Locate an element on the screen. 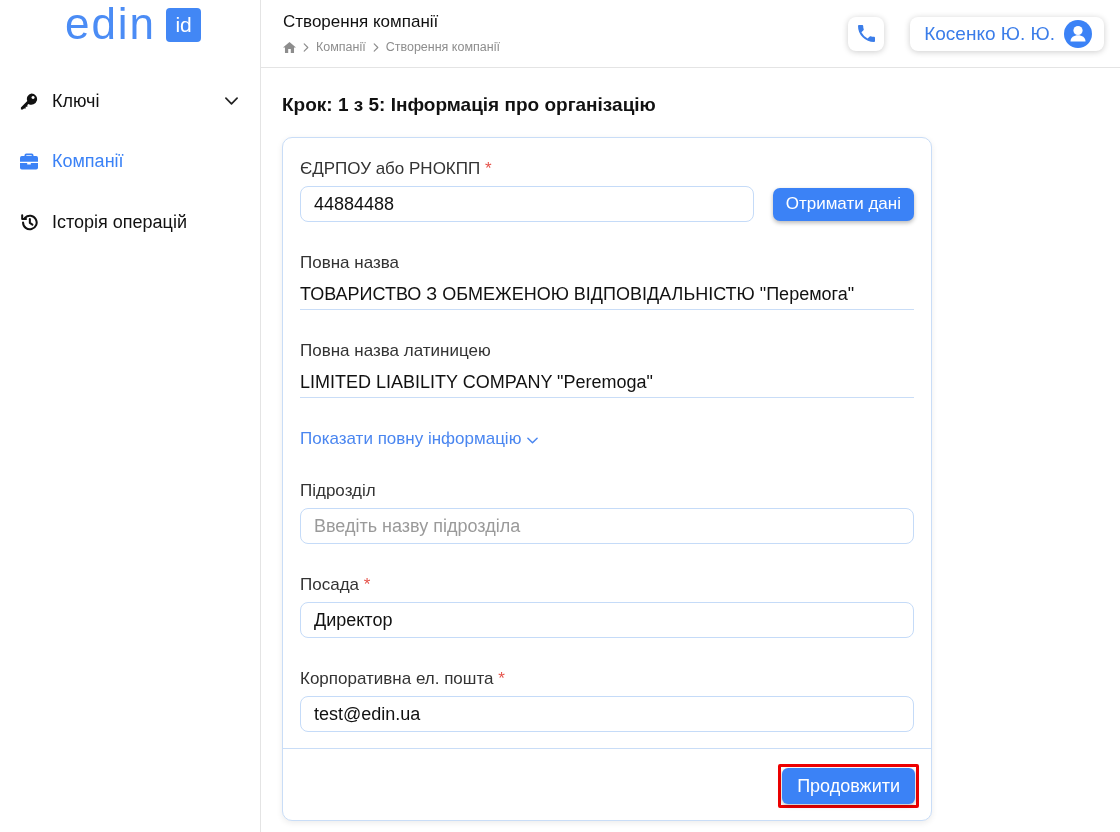 Image resolution: width=1120 pixels, height=832 pixels. show-more-link: Показати повну інформацію is located at coordinates (419, 439).